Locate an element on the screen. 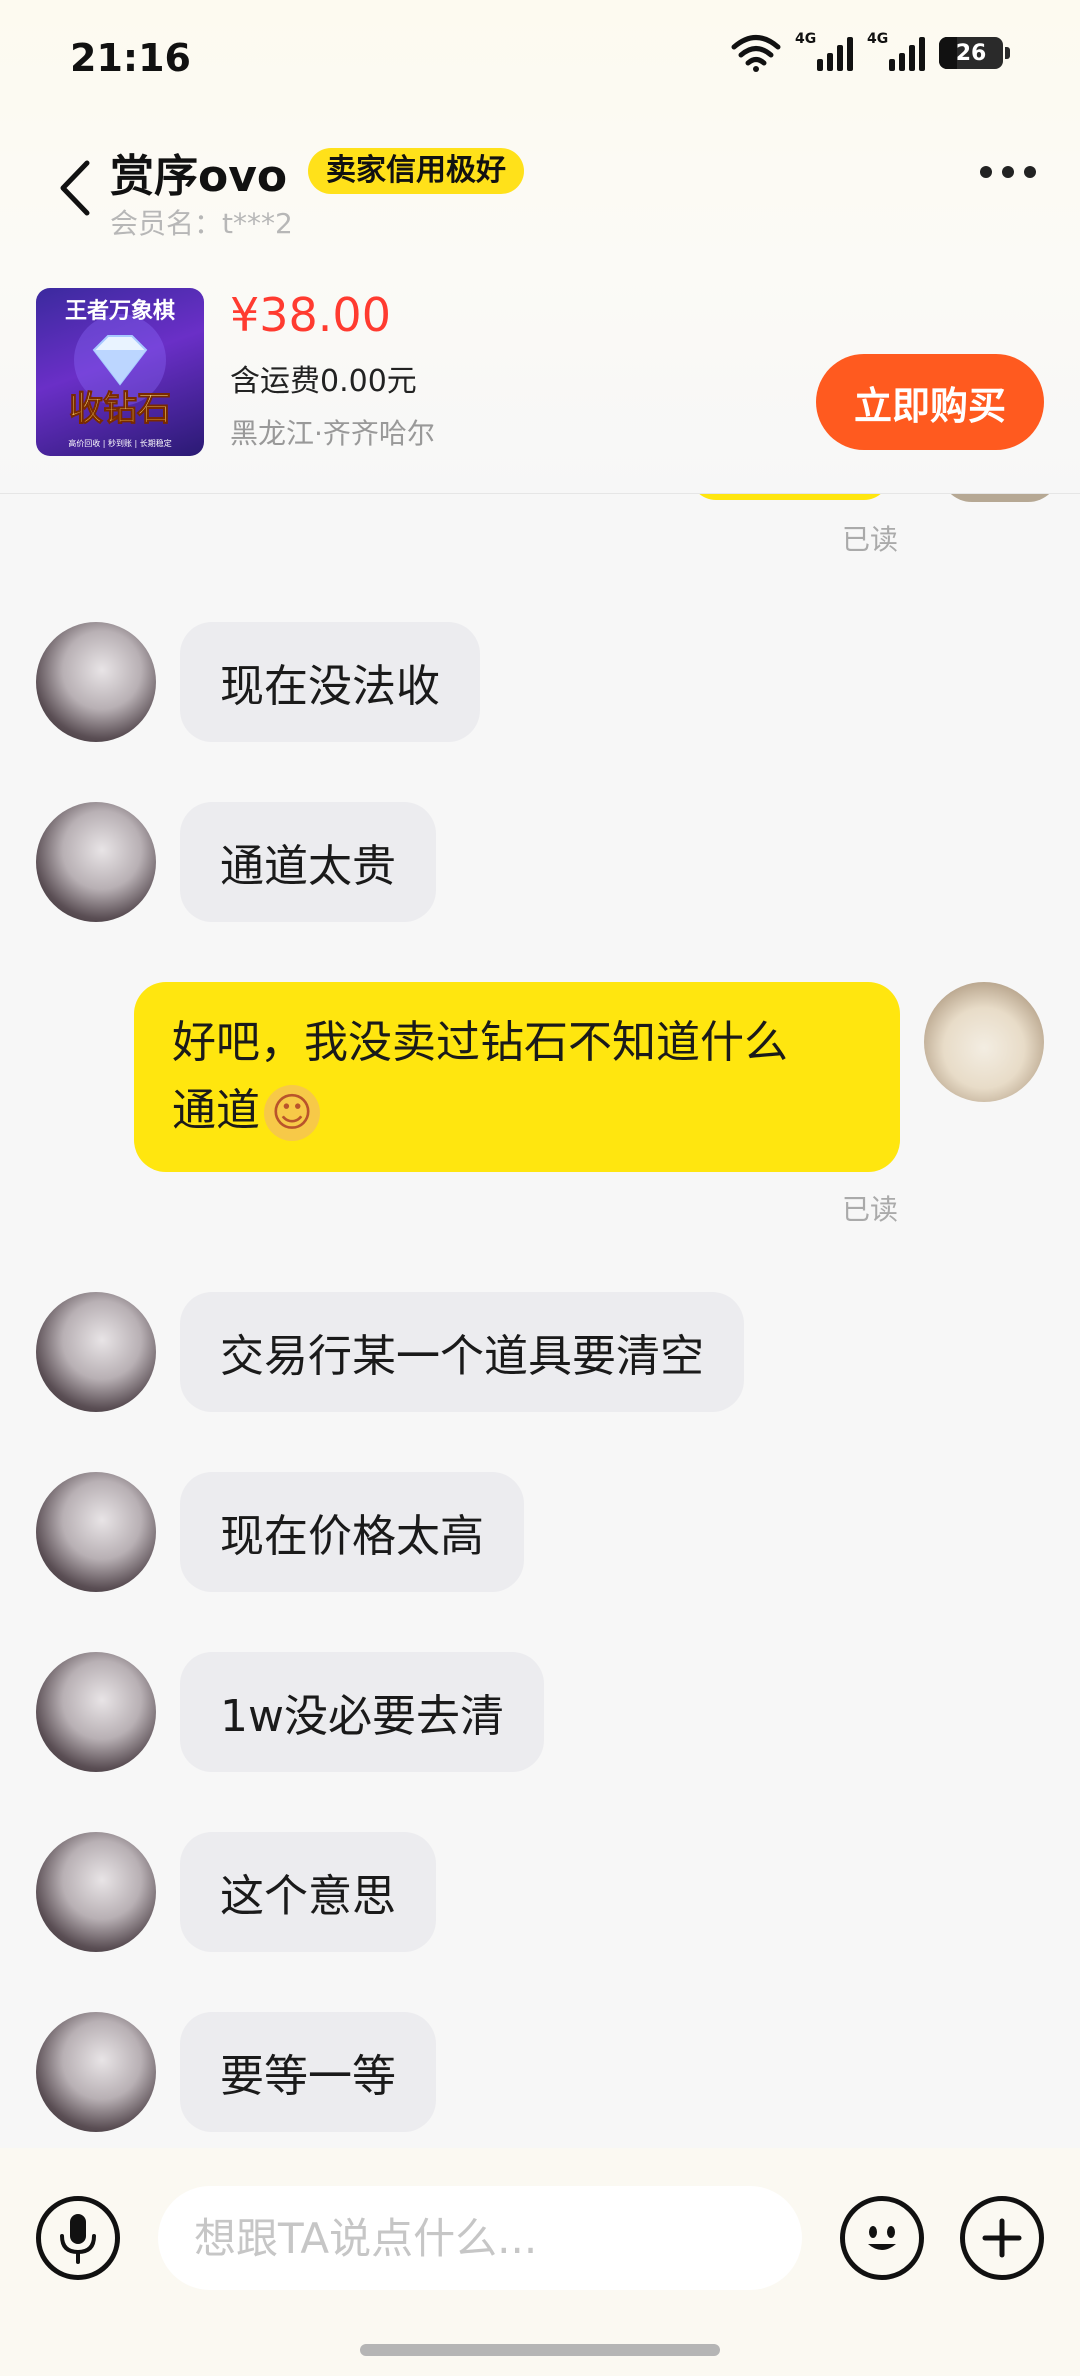  buy-now-button: 立即购买 is located at coordinates (930, 402).